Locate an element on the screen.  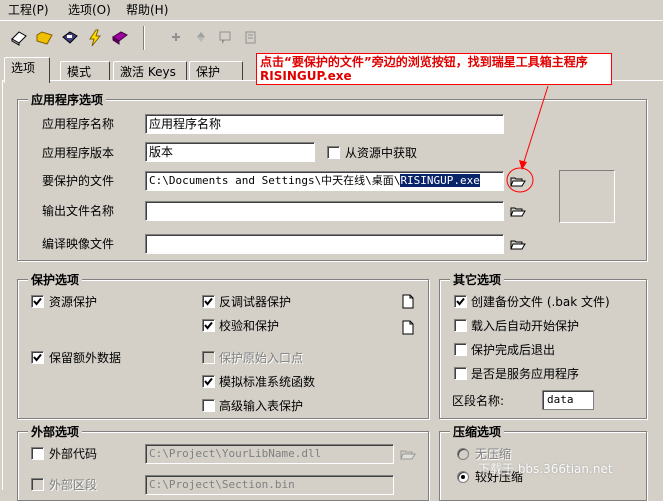
up-button is located at coordinates (202, 38).